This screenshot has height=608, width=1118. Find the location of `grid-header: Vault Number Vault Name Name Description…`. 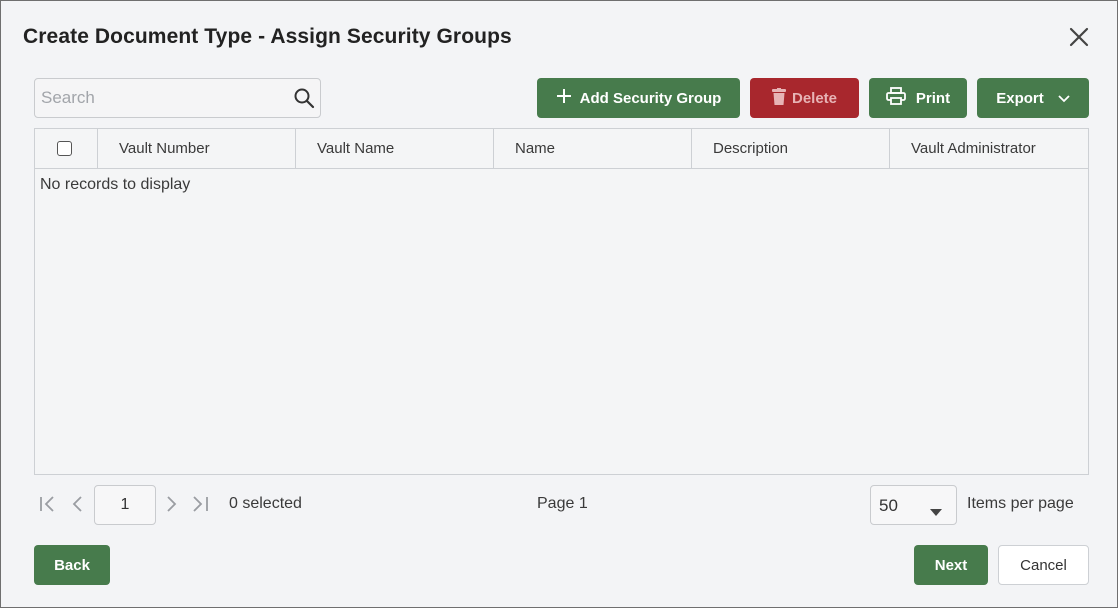

grid-header: Vault Number Vault Name Name Description… is located at coordinates (561, 149).